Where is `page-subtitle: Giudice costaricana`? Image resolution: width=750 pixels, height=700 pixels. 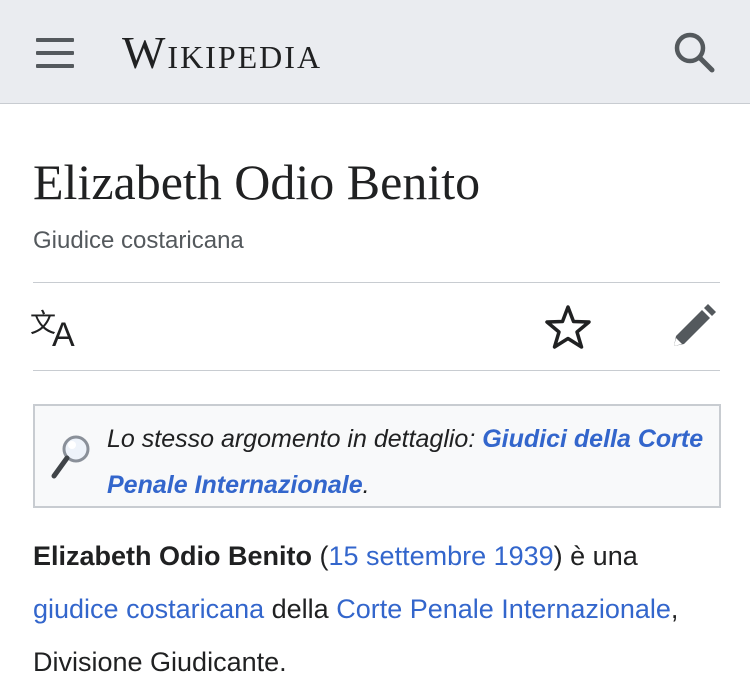 page-subtitle: Giudice costaricana is located at coordinates (138, 240).